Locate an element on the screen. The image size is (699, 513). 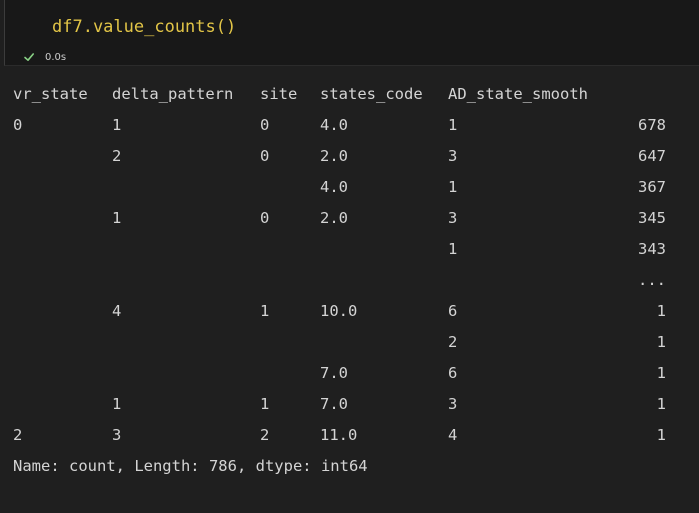
cell-count: 647 is located at coordinates (652, 156).